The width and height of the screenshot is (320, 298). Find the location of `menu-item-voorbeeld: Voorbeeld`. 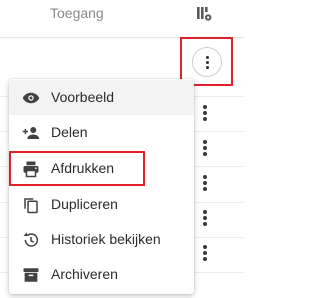

menu-item-voorbeeld: Voorbeeld is located at coordinates (101, 97).